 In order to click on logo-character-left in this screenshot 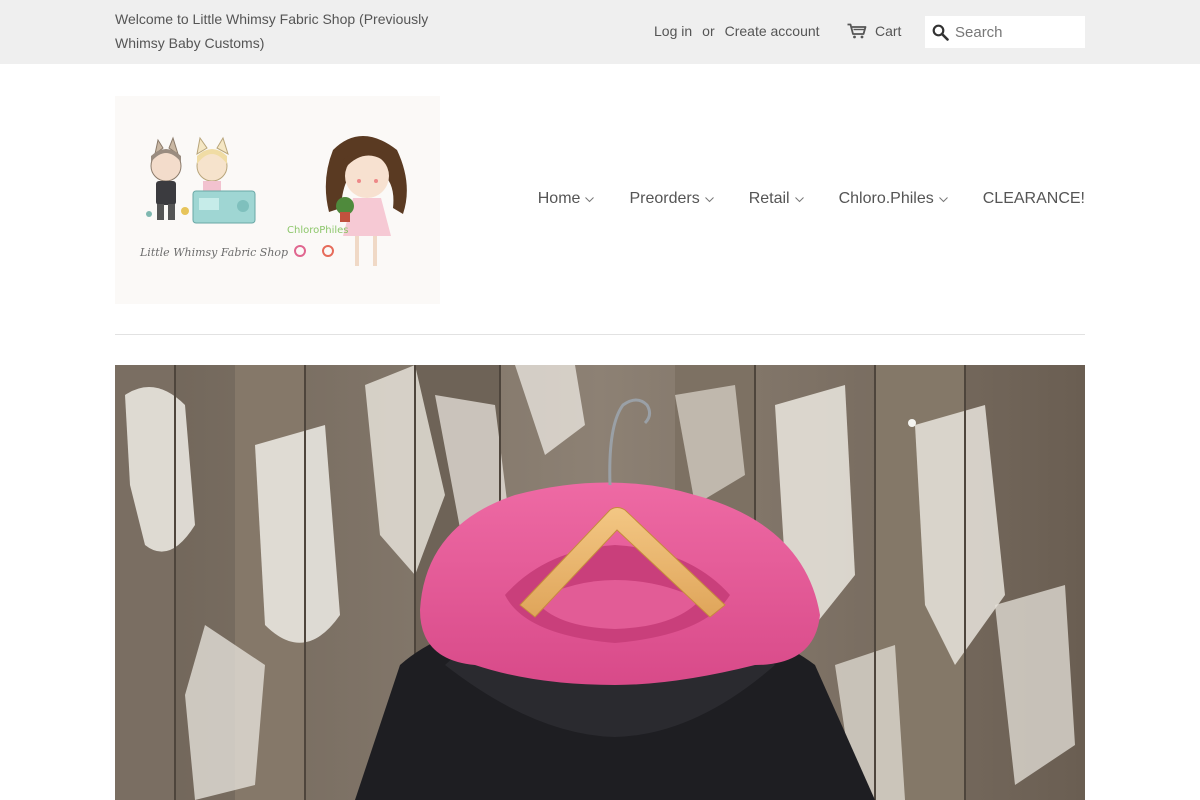, I will do `click(164, 178)`.